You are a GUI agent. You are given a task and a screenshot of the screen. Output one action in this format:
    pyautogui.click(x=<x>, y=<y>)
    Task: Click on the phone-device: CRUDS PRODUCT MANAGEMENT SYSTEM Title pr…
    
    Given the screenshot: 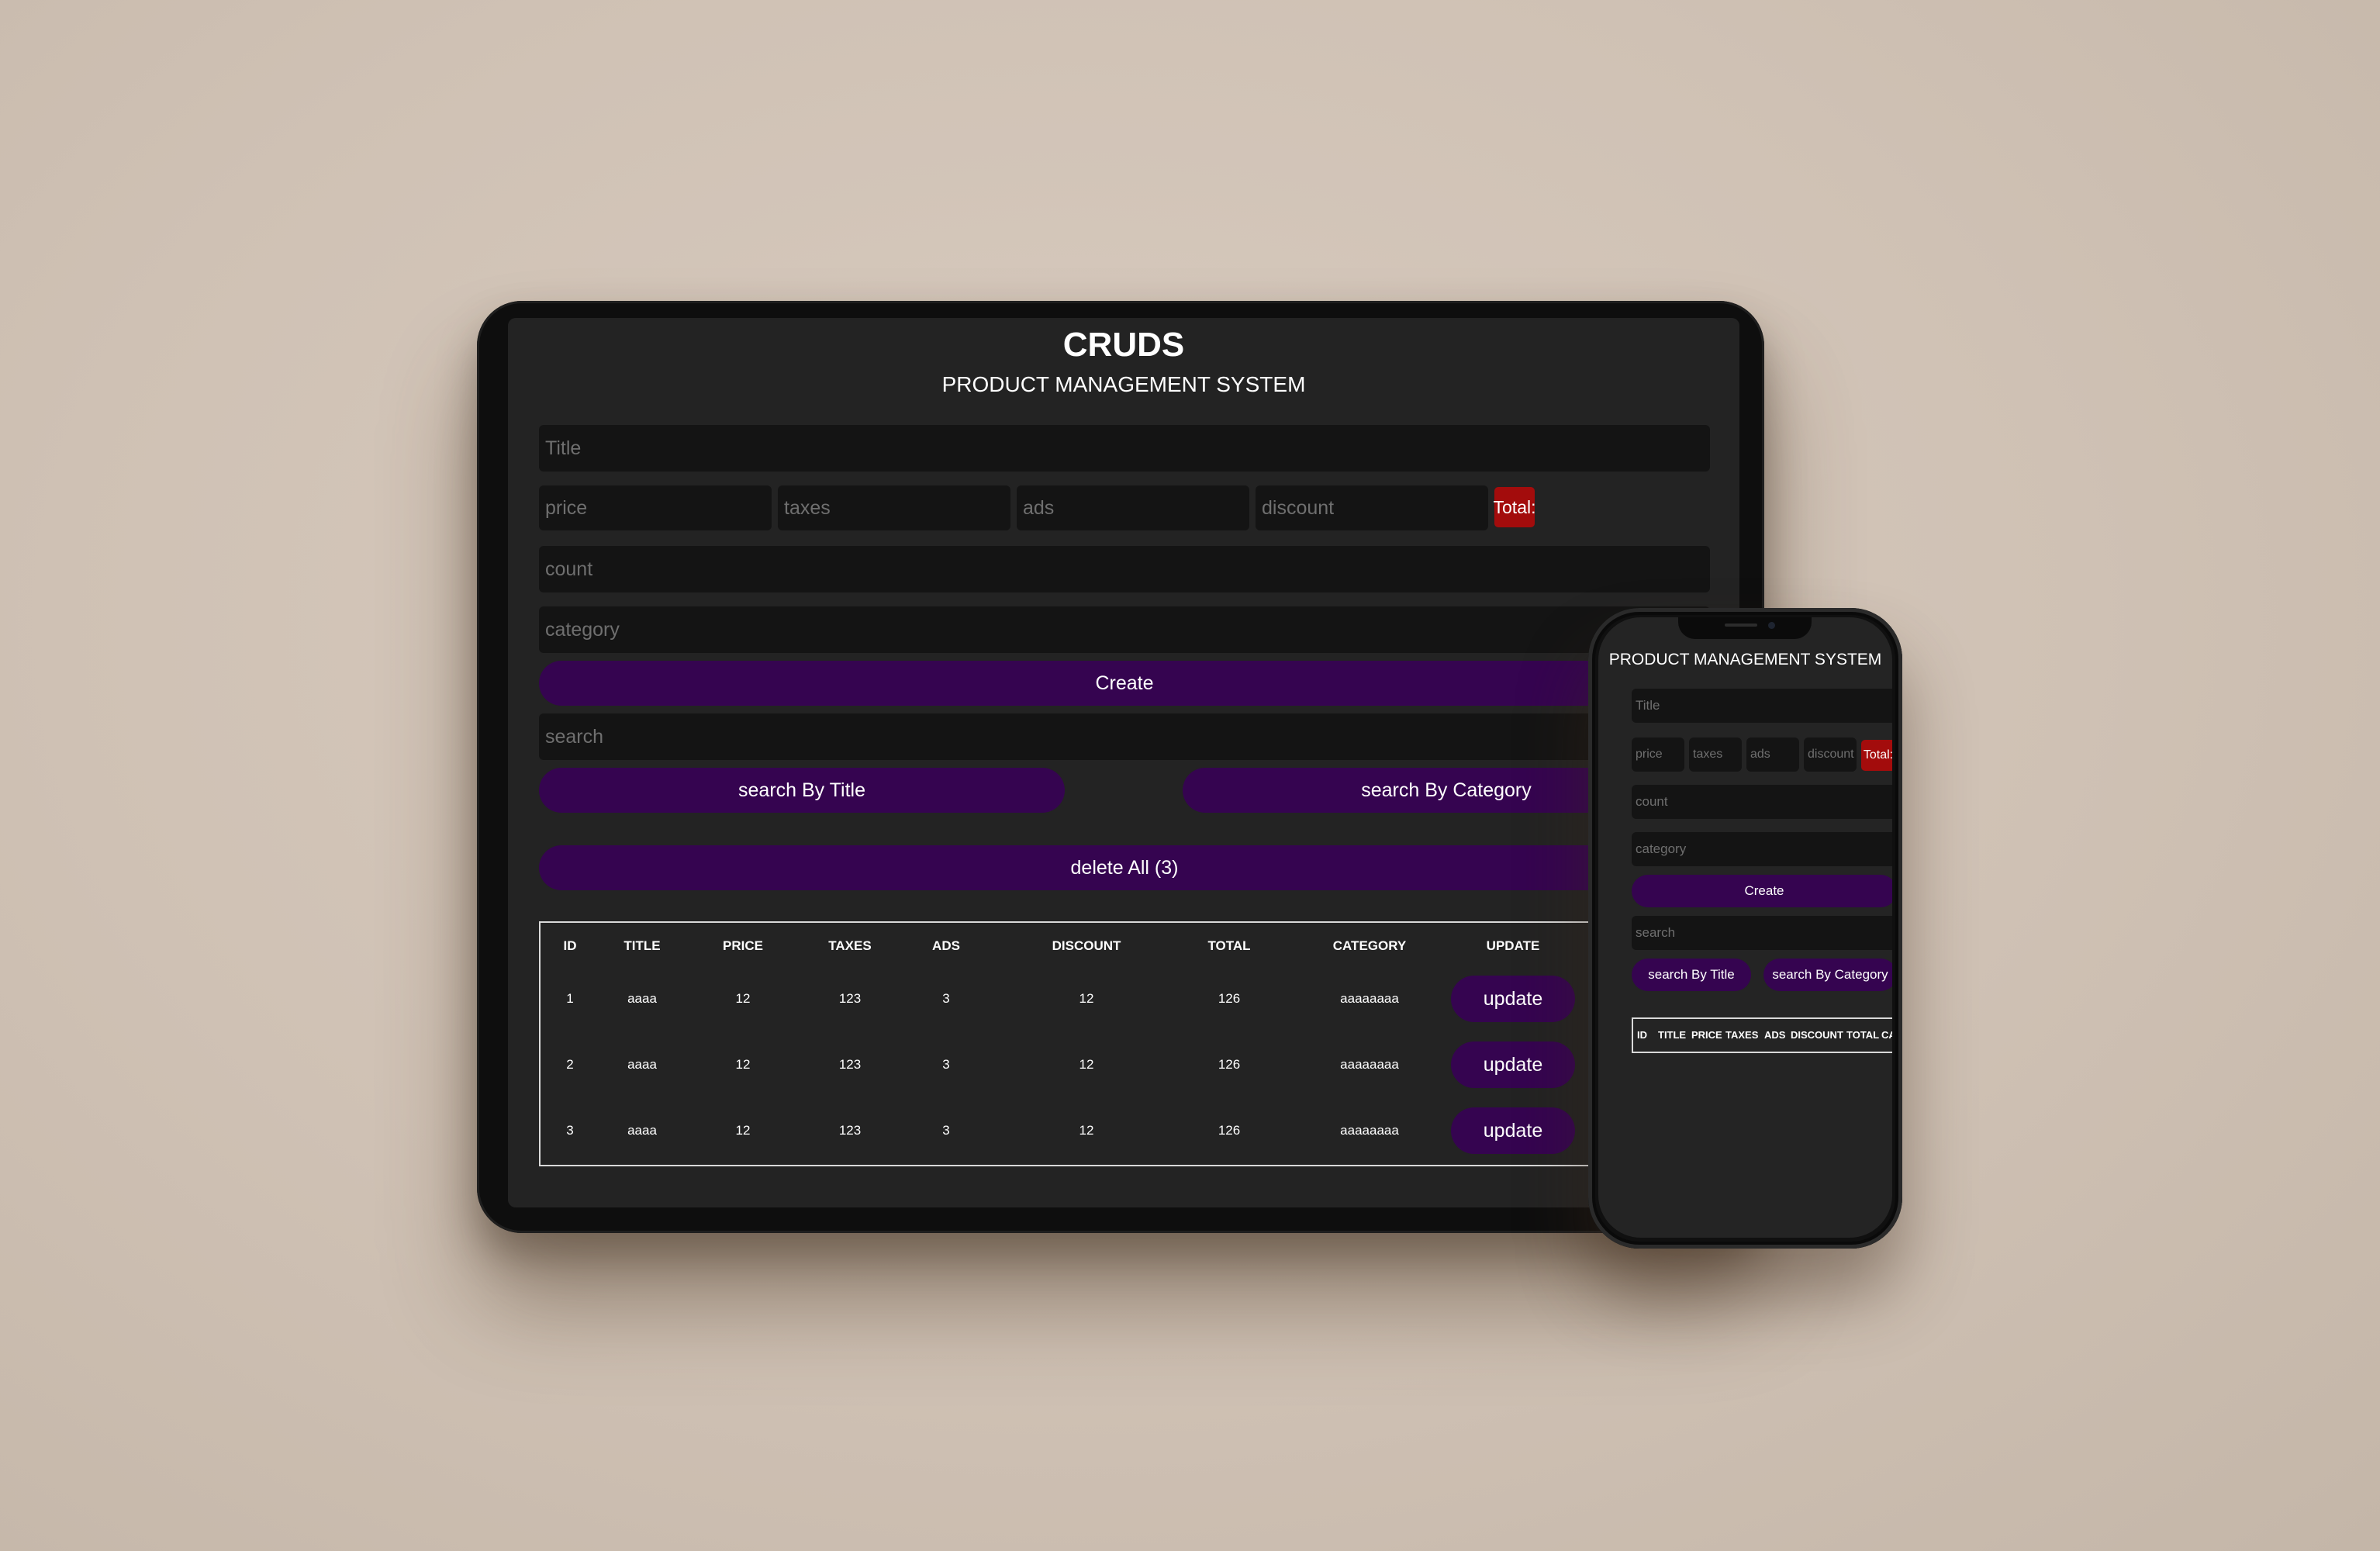 What is the action you would take?
    pyautogui.click(x=1745, y=928)
    